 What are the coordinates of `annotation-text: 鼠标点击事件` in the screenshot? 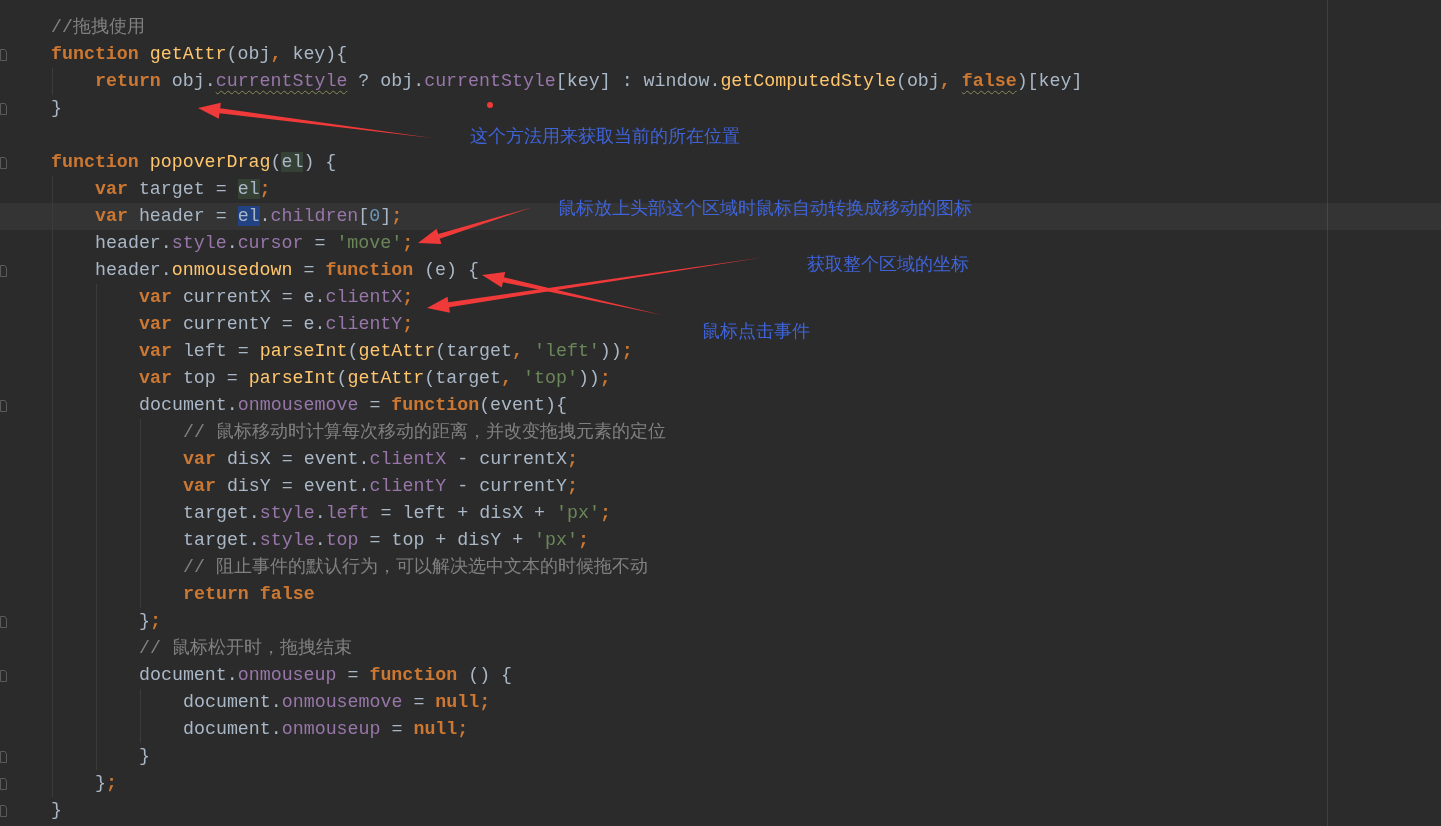 It's located at (756, 331).